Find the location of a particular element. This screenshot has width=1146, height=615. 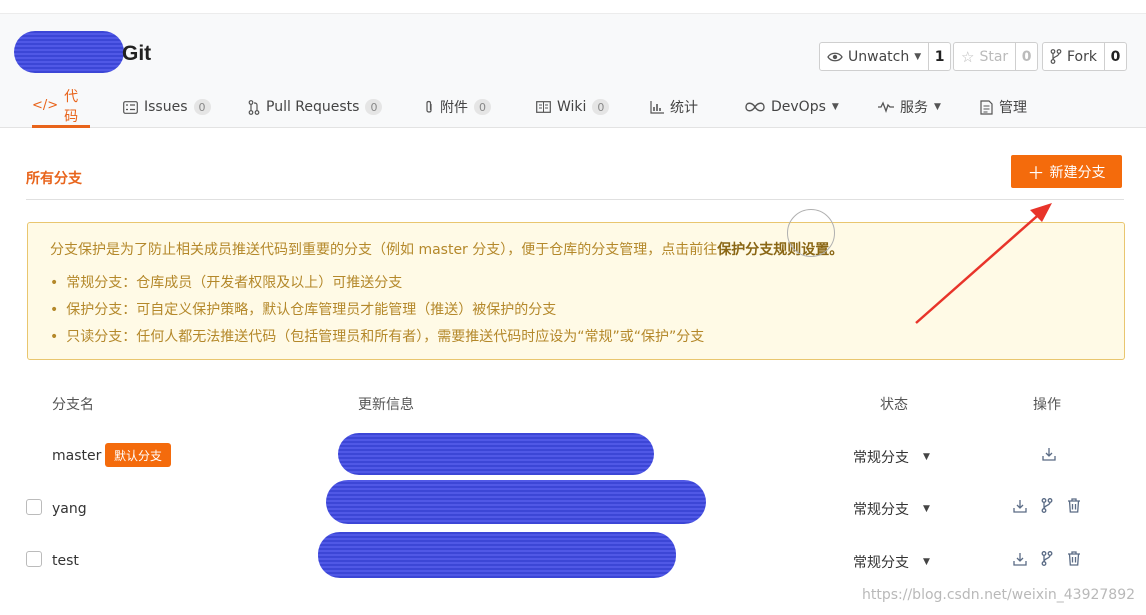

watch-count: 1 is located at coordinates (939, 56).